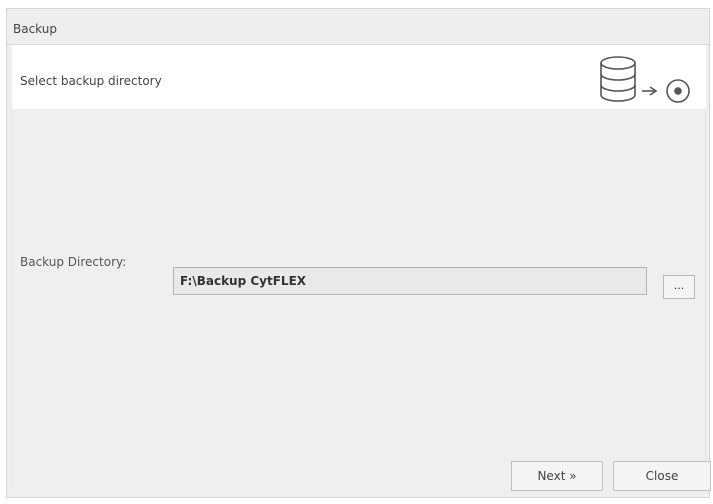 Image resolution: width=713 pixels, height=504 pixels. Describe the element at coordinates (358, 27) in the screenshot. I see `title-bar: Backup` at that location.